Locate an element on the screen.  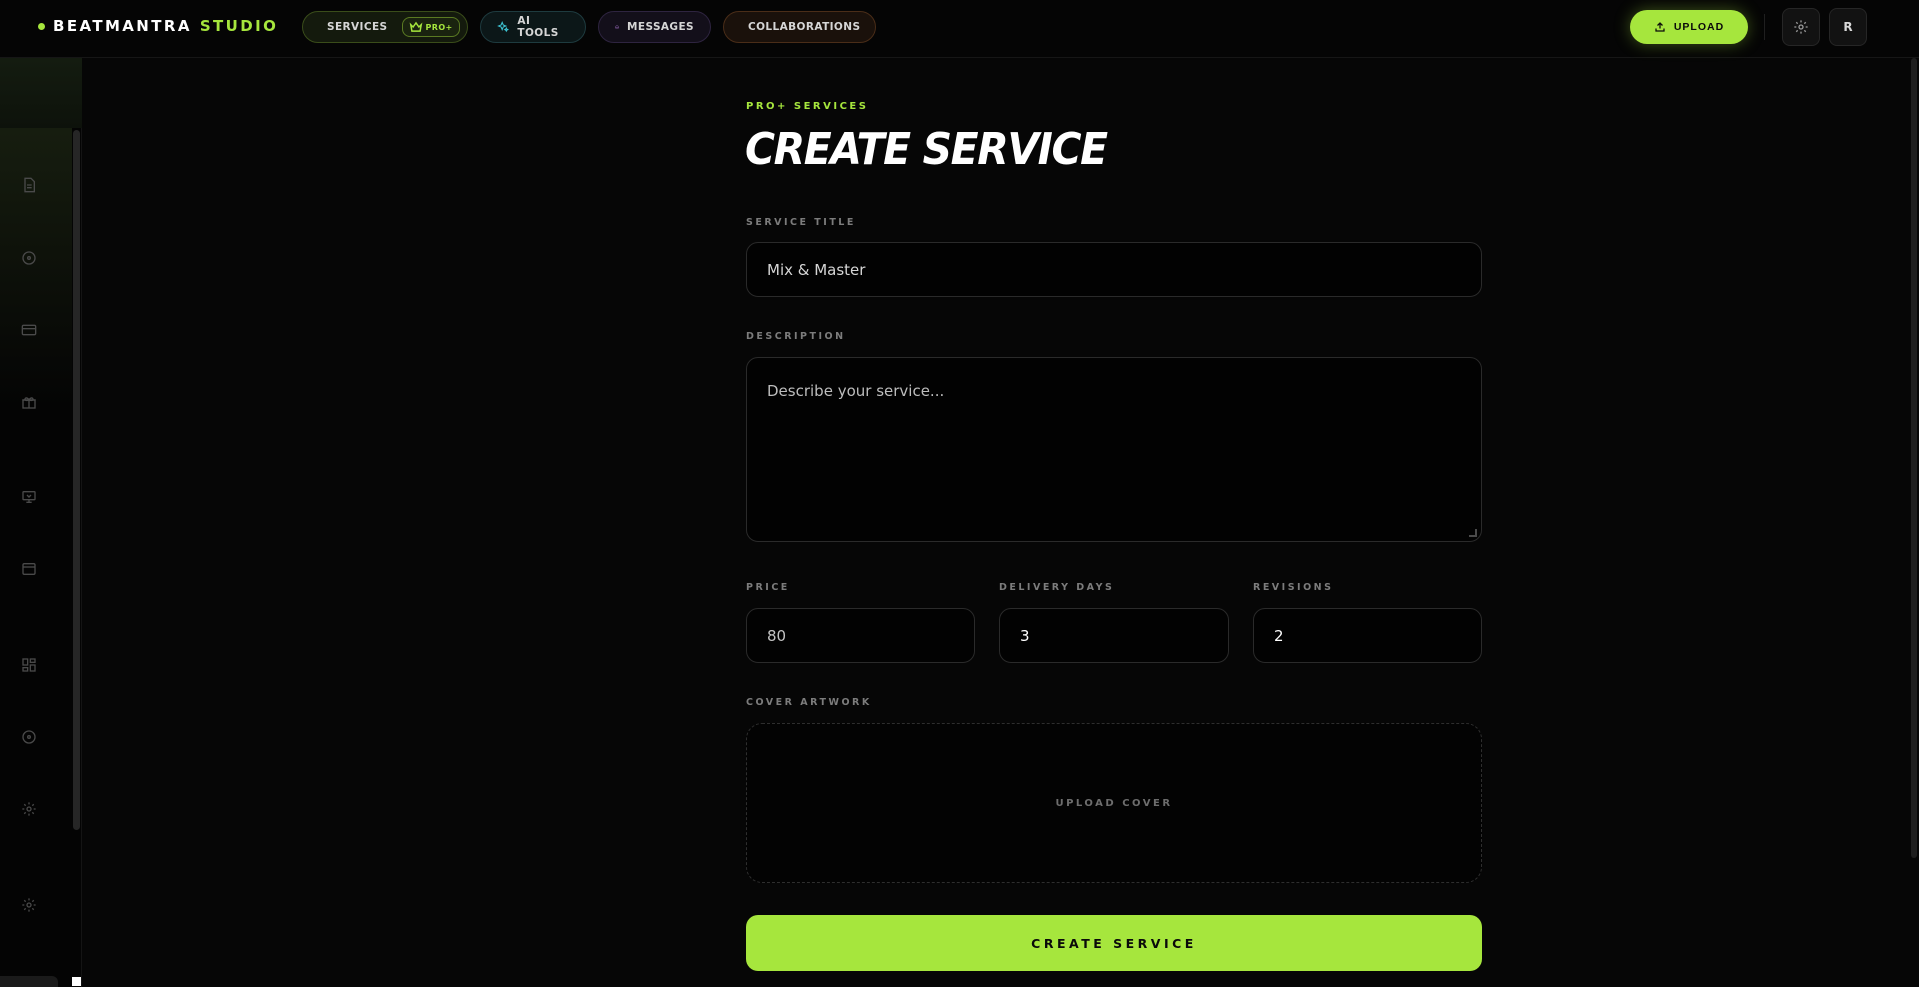
price-label: PRICE is located at coordinates (768, 587).